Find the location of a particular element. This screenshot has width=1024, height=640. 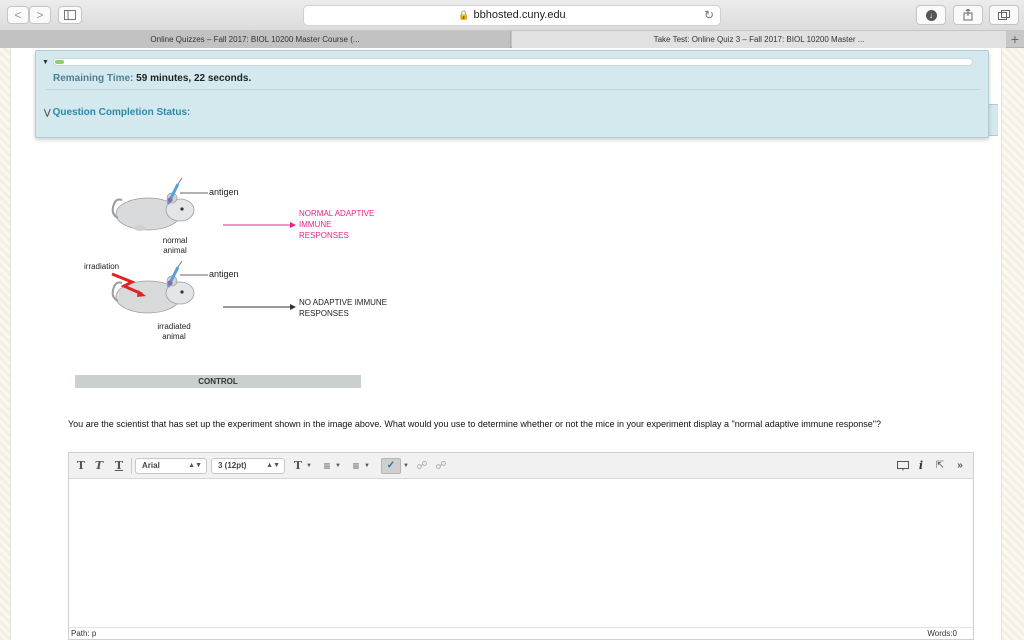

normal-response-line-1: NORMAL ADAPTIVE is located at coordinates (337, 213).